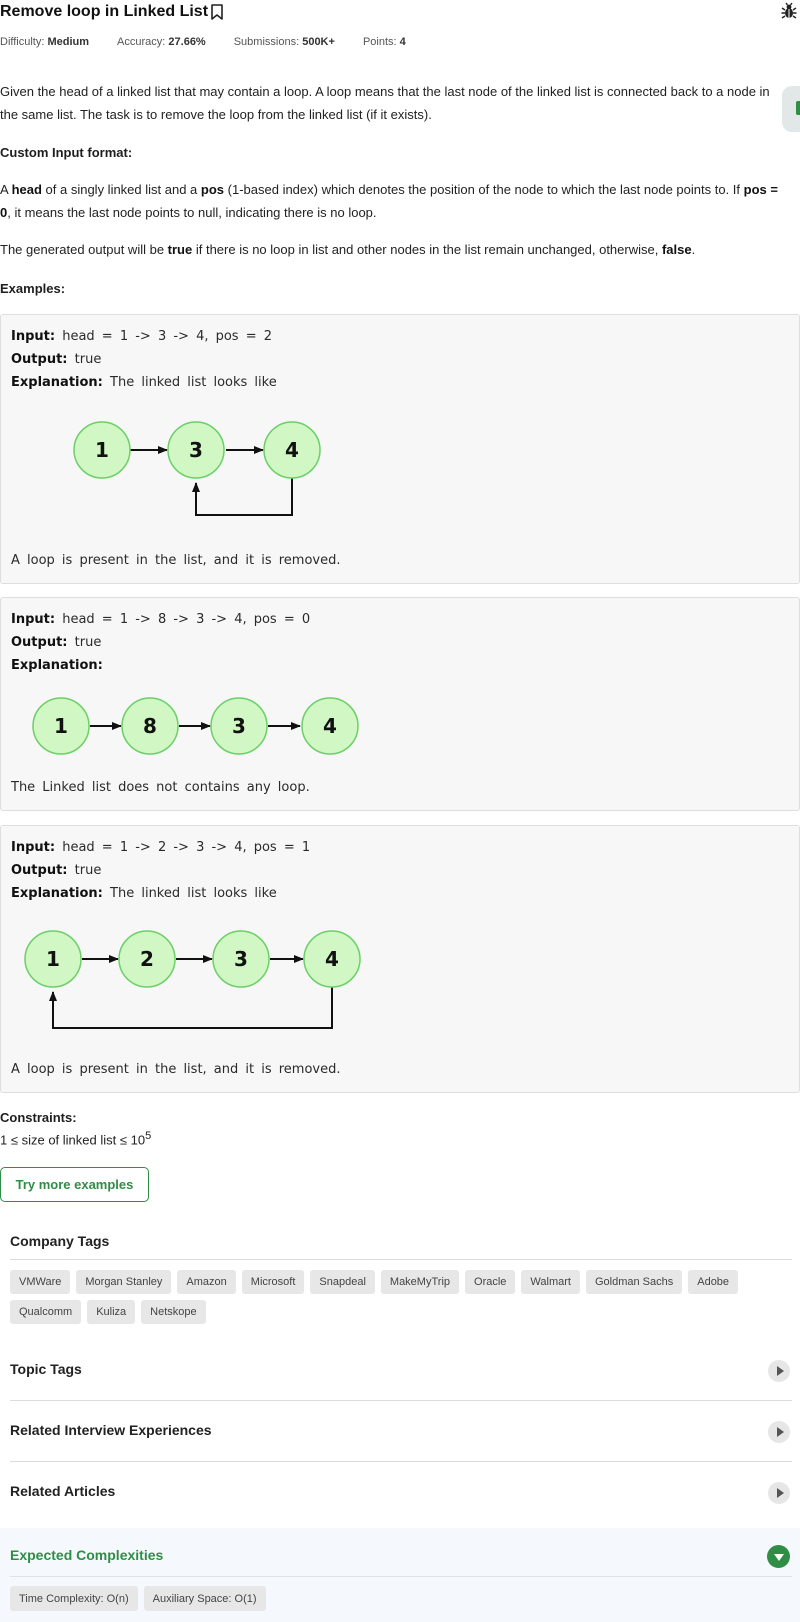 The height and width of the screenshot is (1622, 800). What do you see at coordinates (38, 1117) in the screenshot?
I see `constraints-heading: Constraints:` at bounding box center [38, 1117].